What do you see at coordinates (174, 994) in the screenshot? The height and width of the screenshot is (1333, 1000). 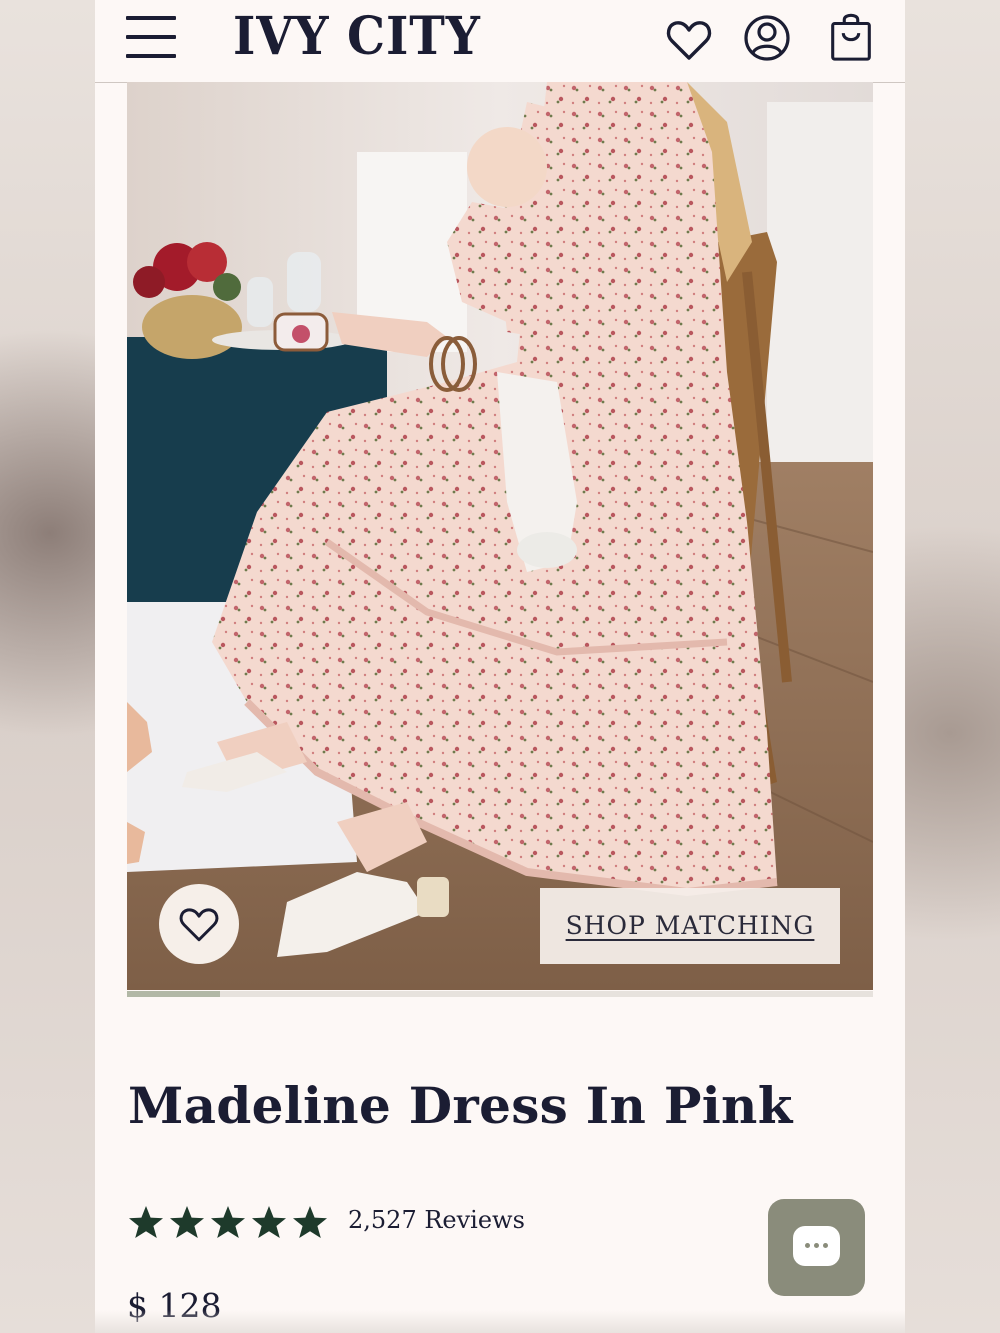 I see `gallery-progress-fill` at bounding box center [174, 994].